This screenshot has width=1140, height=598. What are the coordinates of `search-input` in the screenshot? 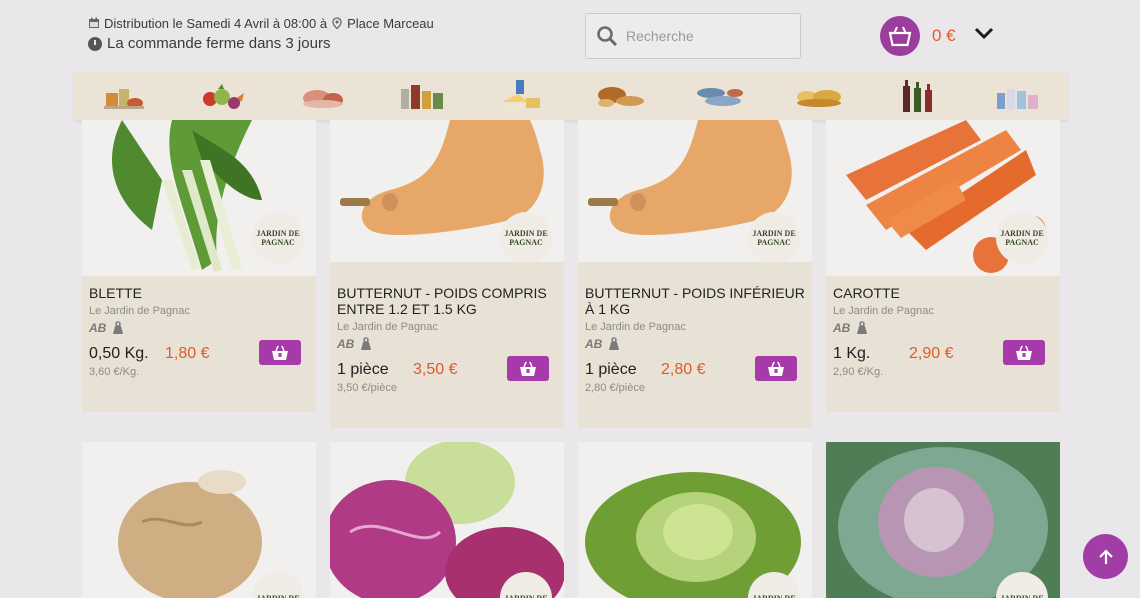 It's located at (706, 36).